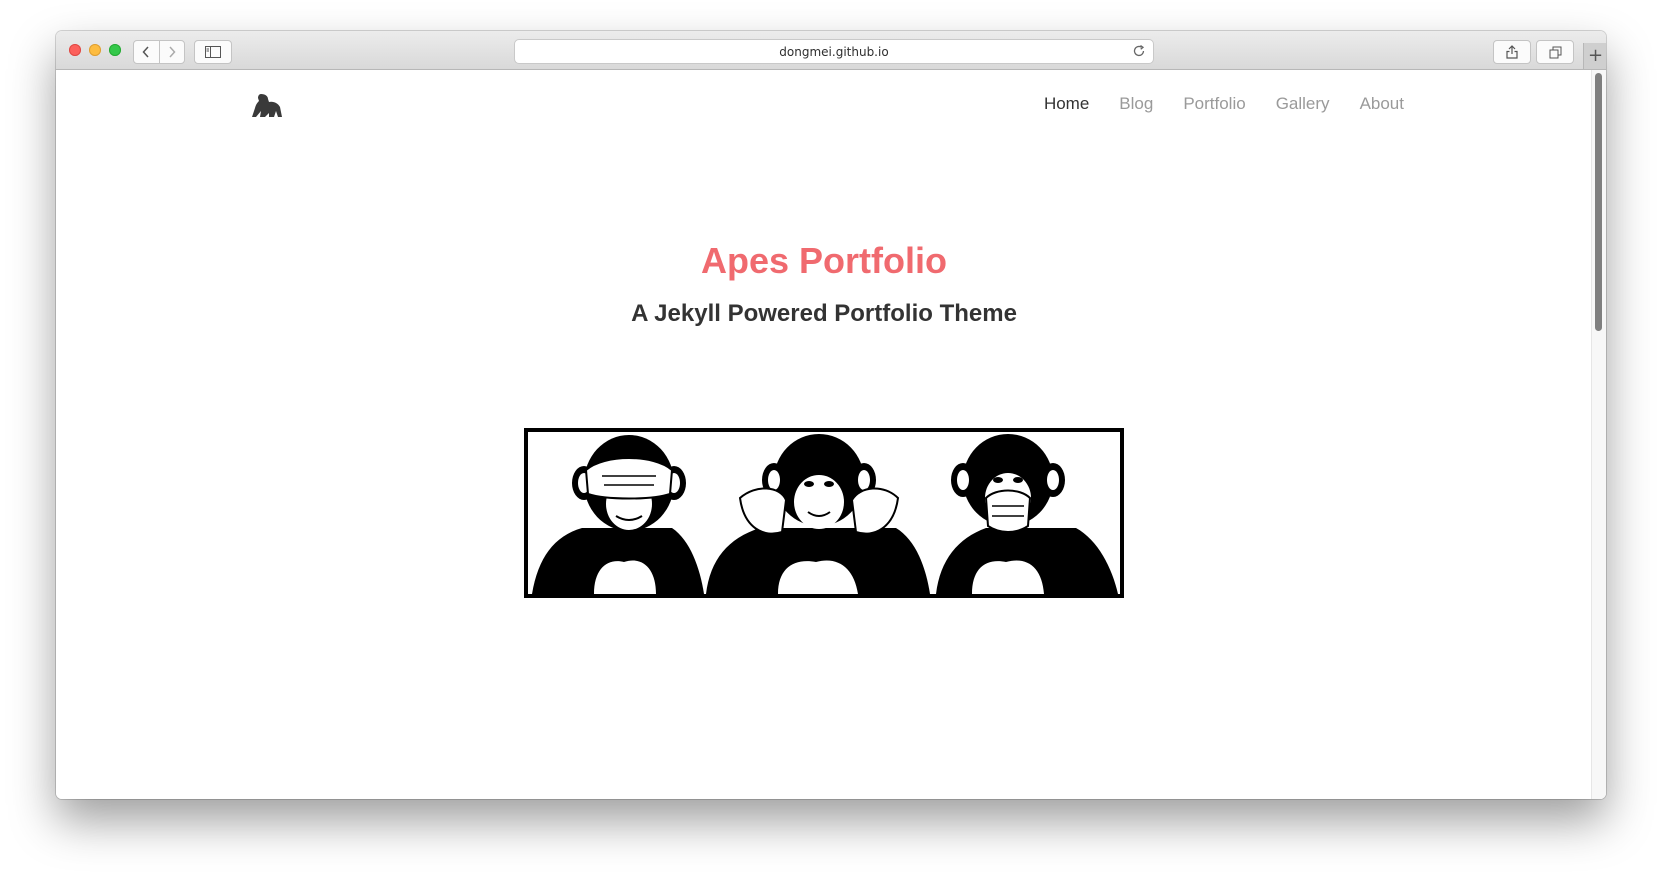  Describe the element at coordinates (1598, 202) in the screenshot. I see `scrollbar-thumb` at that location.